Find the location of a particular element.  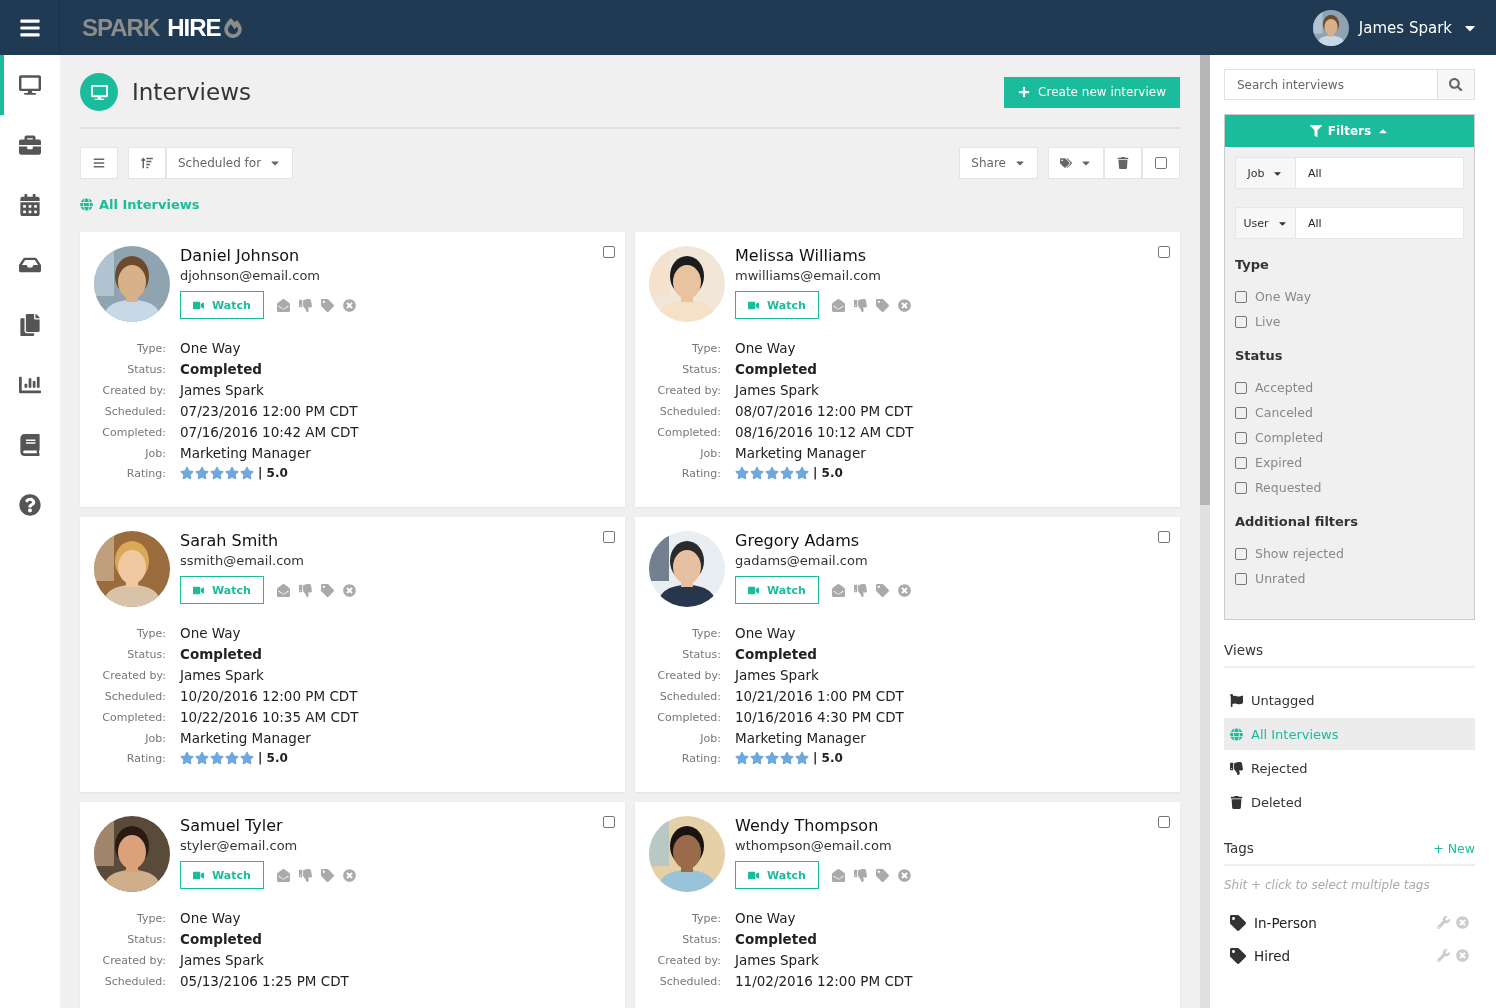

field-value: 07/23/2016 12:00 PM CDT is located at coordinates (269, 411).